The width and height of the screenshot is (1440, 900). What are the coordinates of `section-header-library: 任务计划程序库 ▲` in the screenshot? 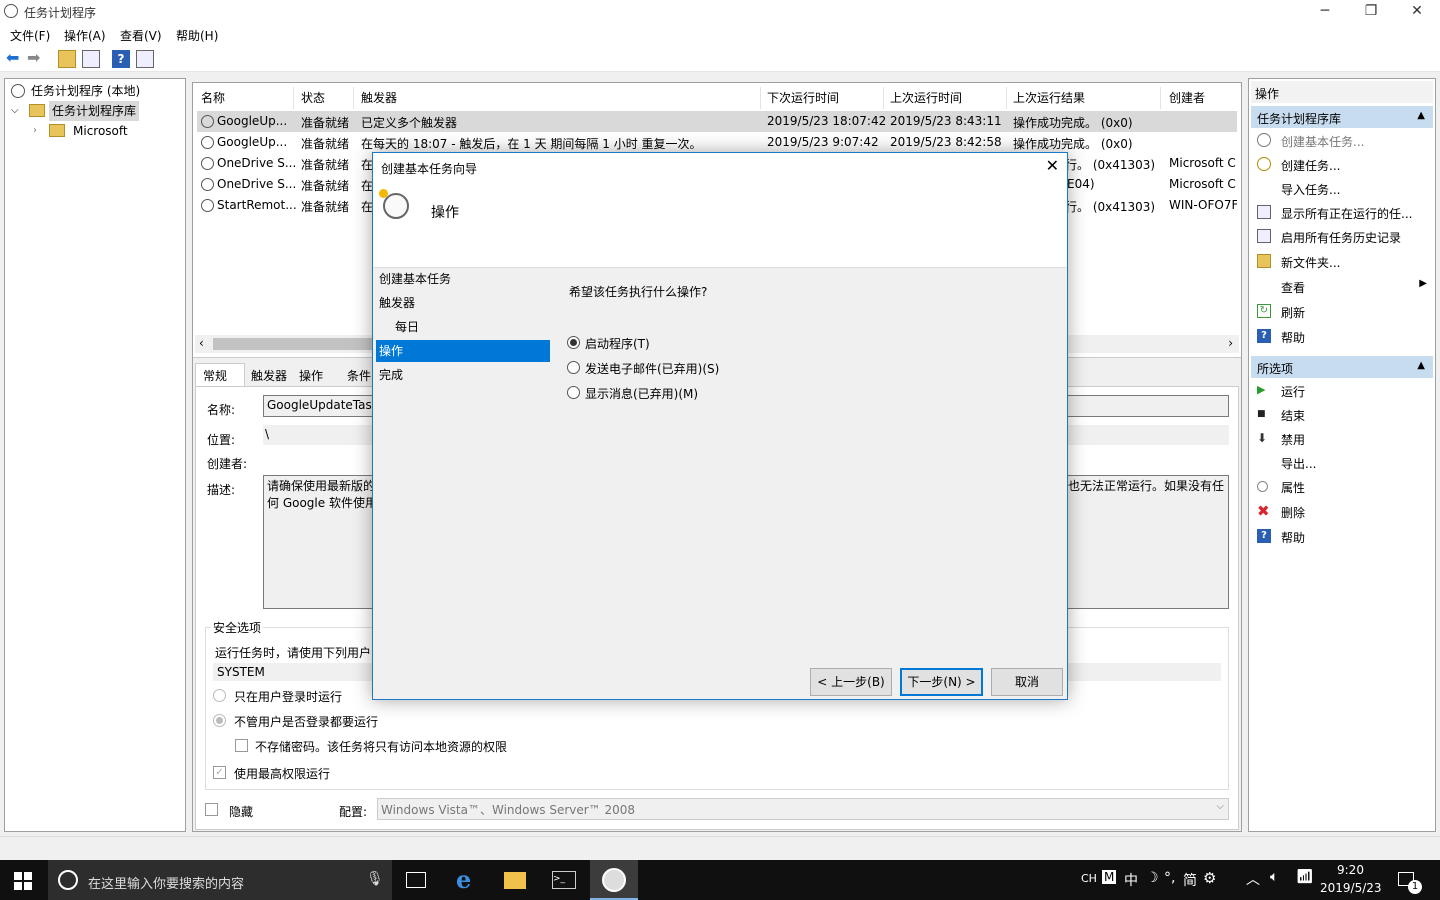 It's located at (1342, 117).